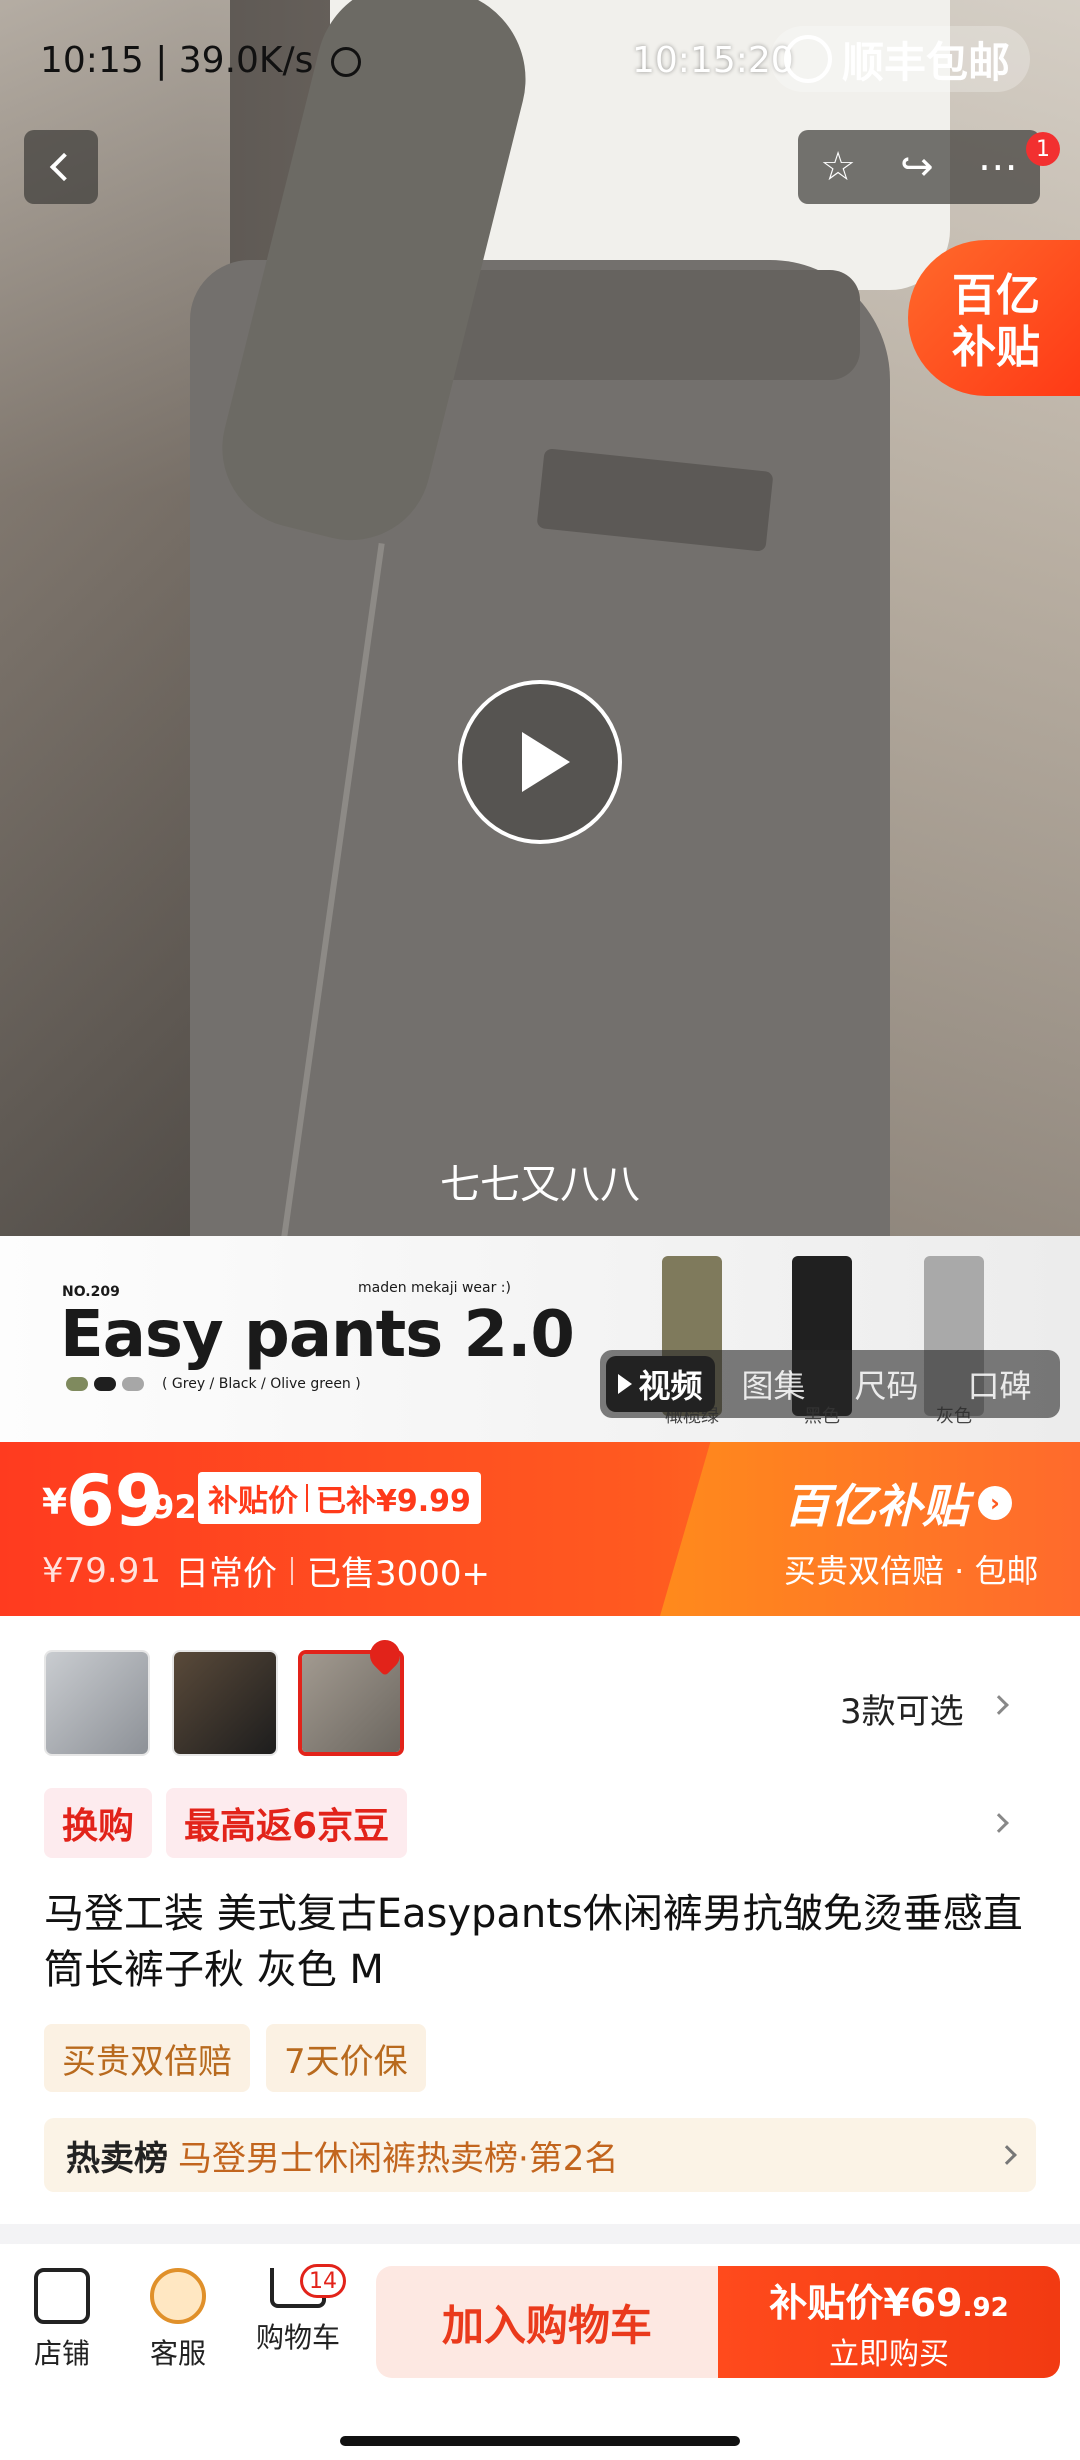 The height and width of the screenshot is (2460, 1080). I want to click on share-icon: ↪, so click(917, 167).